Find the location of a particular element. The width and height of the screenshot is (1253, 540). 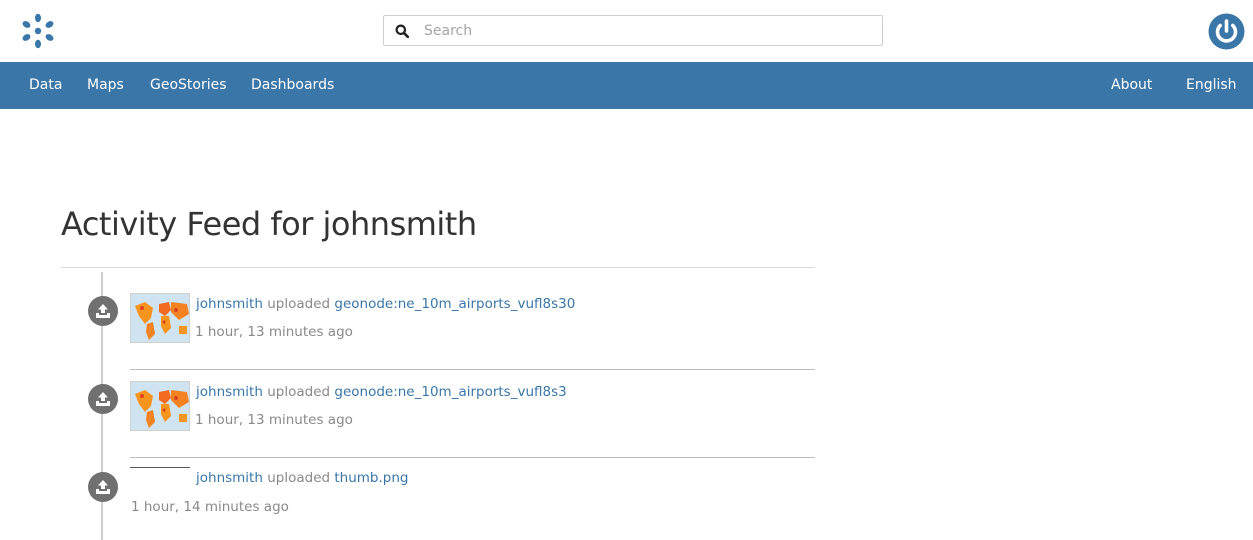

search-box is located at coordinates (633, 30).